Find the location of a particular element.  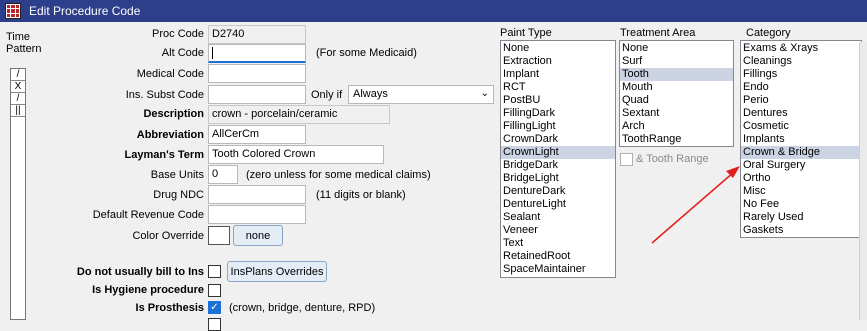

only-if-value: Always is located at coordinates (370, 94).